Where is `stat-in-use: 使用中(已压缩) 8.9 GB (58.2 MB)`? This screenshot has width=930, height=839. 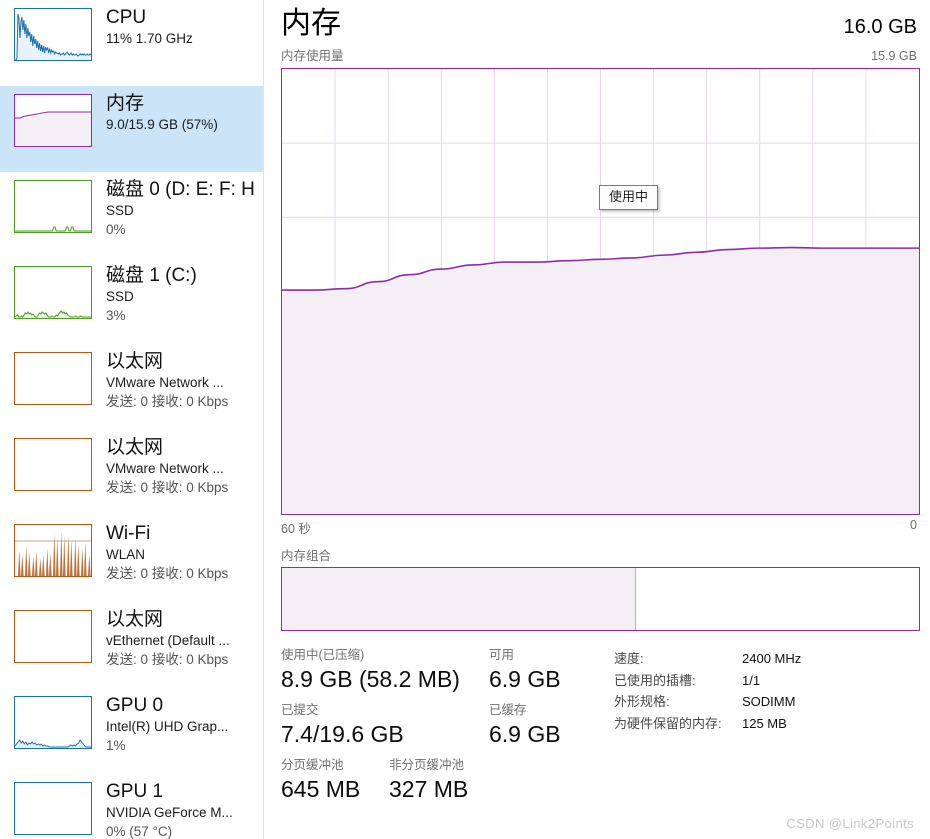 stat-in-use: 使用中(已压缩) 8.9 GB (58.2 MB) is located at coordinates (385, 670).